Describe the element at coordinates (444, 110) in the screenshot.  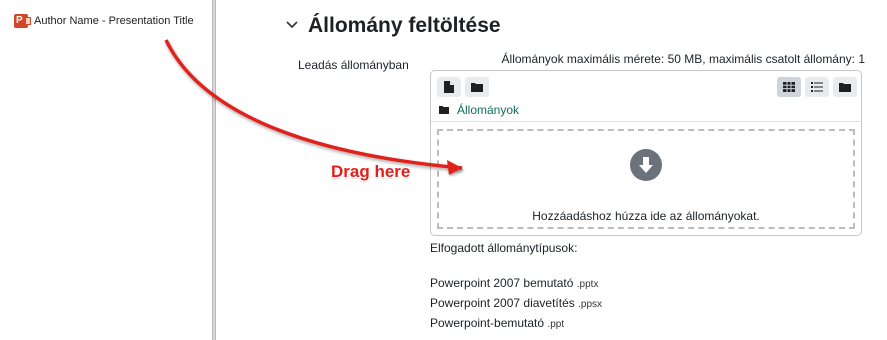
I see `folder-icon` at that location.